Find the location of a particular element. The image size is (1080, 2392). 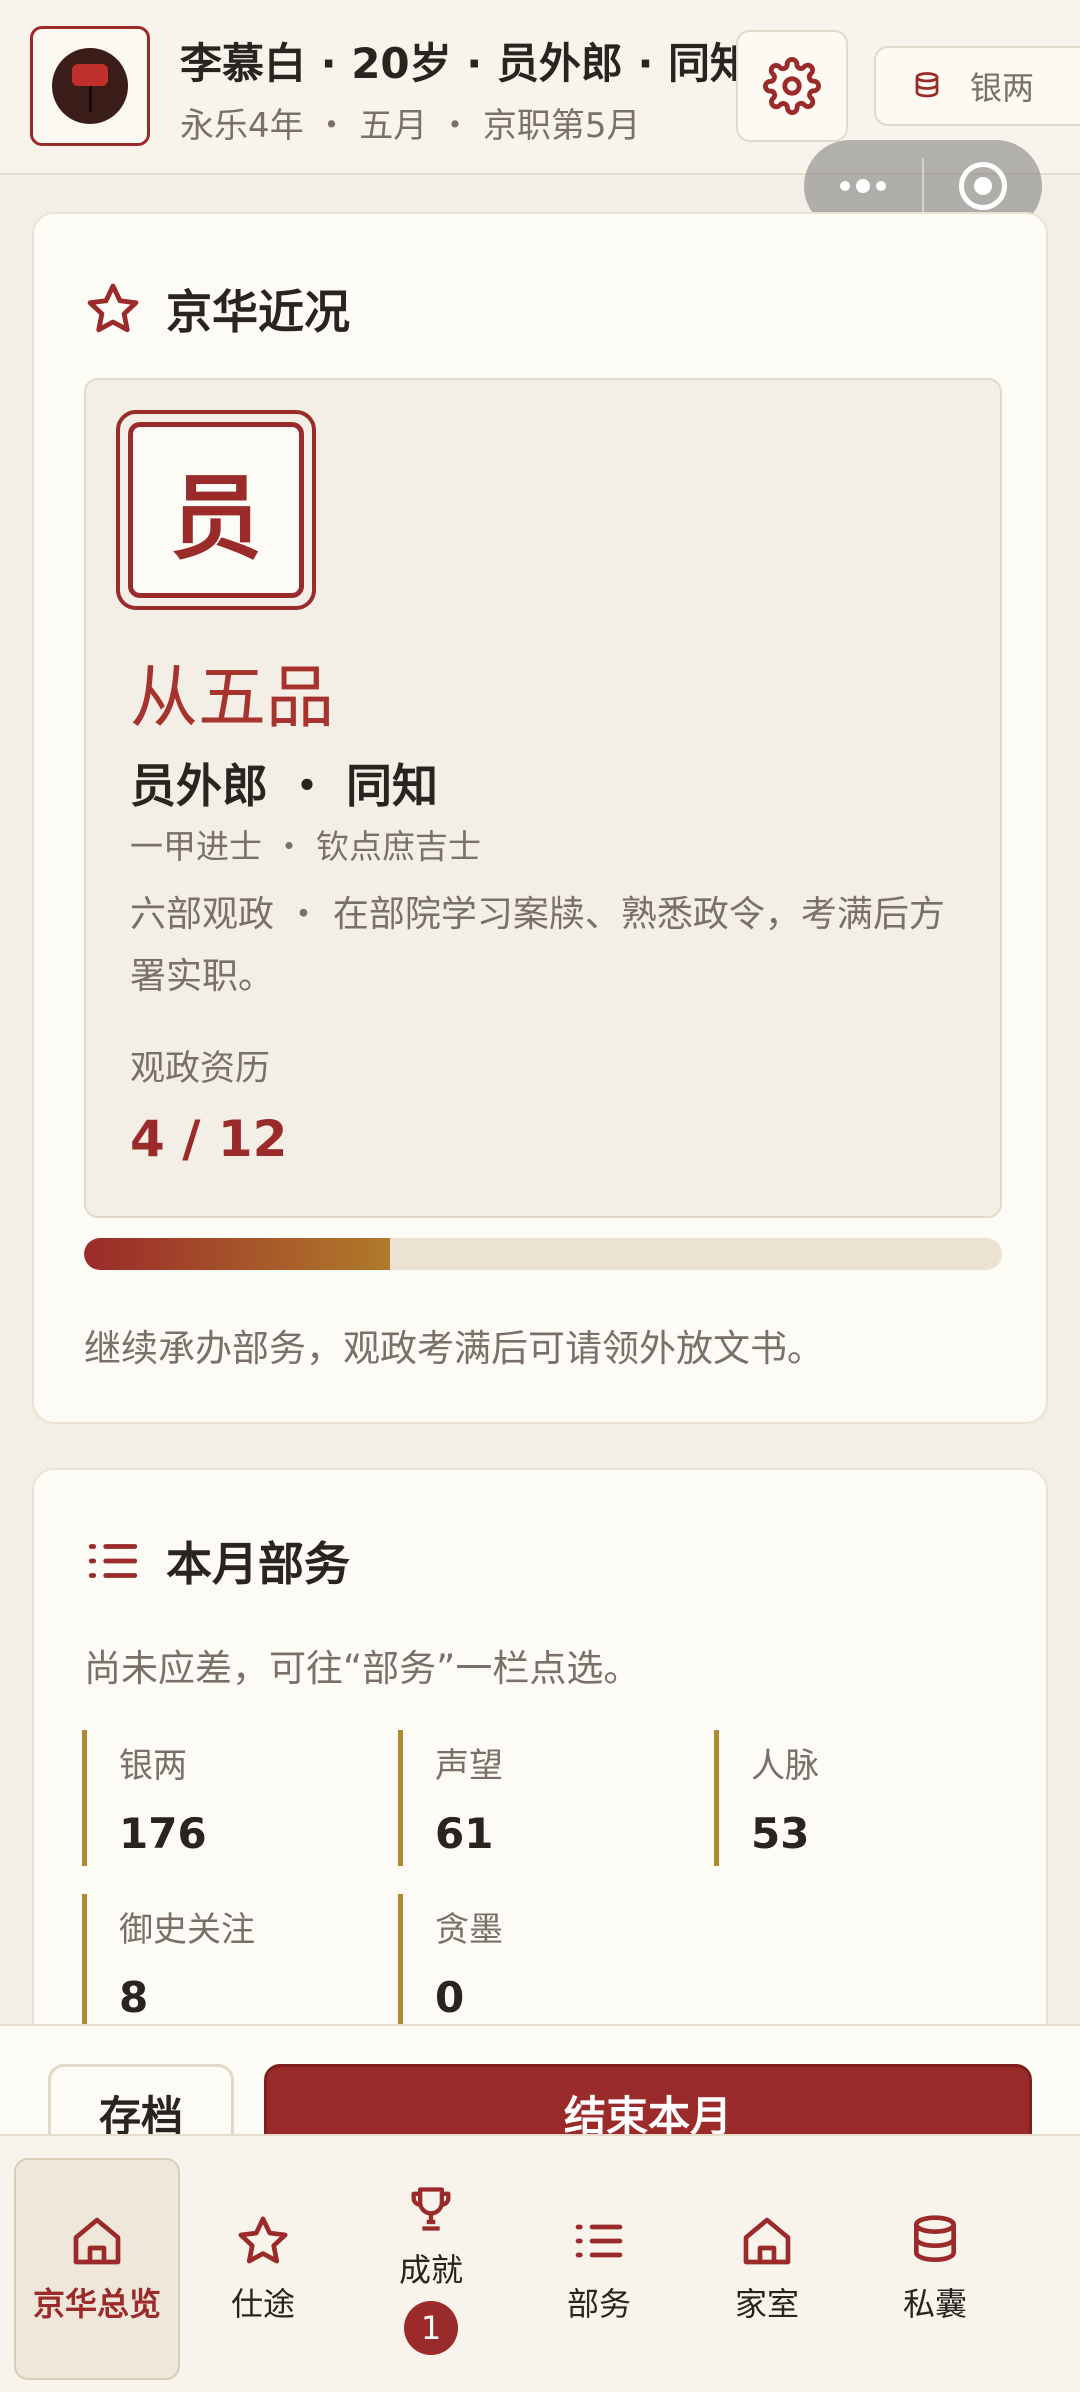

experience-value: 4 / 12 is located at coordinates (209, 1139).